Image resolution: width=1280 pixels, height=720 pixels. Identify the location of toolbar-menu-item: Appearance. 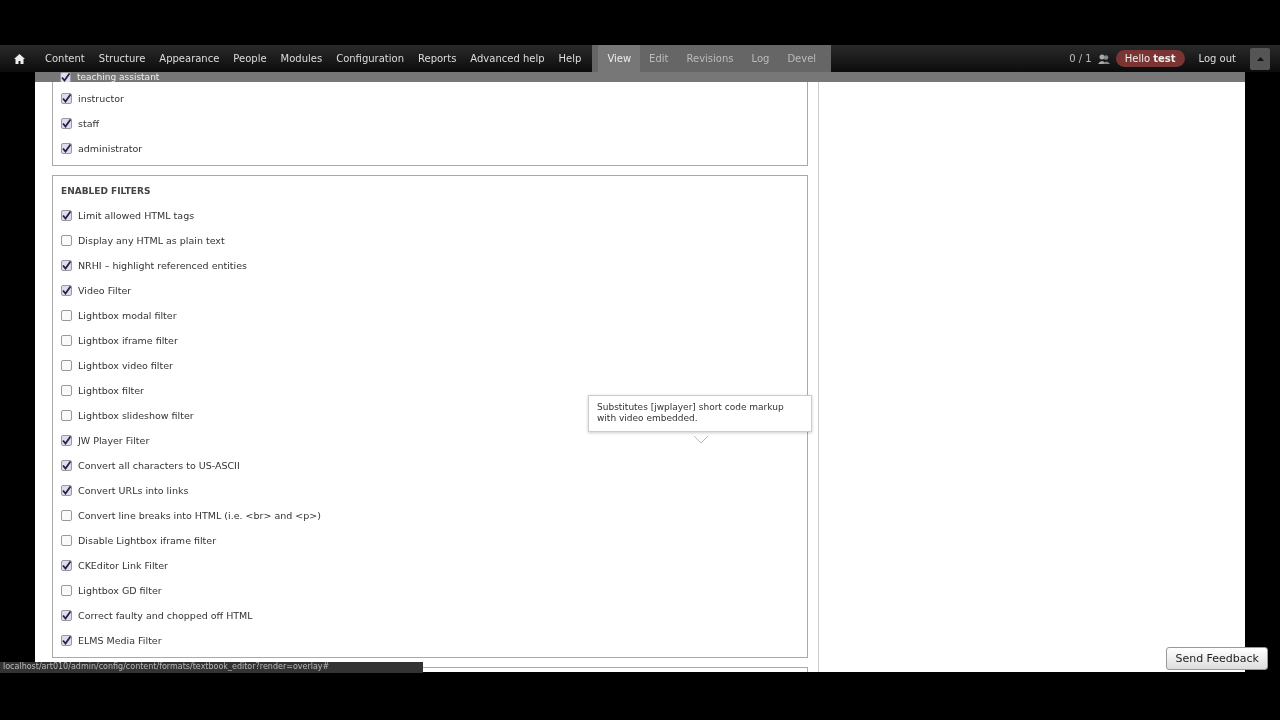
(189, 58).